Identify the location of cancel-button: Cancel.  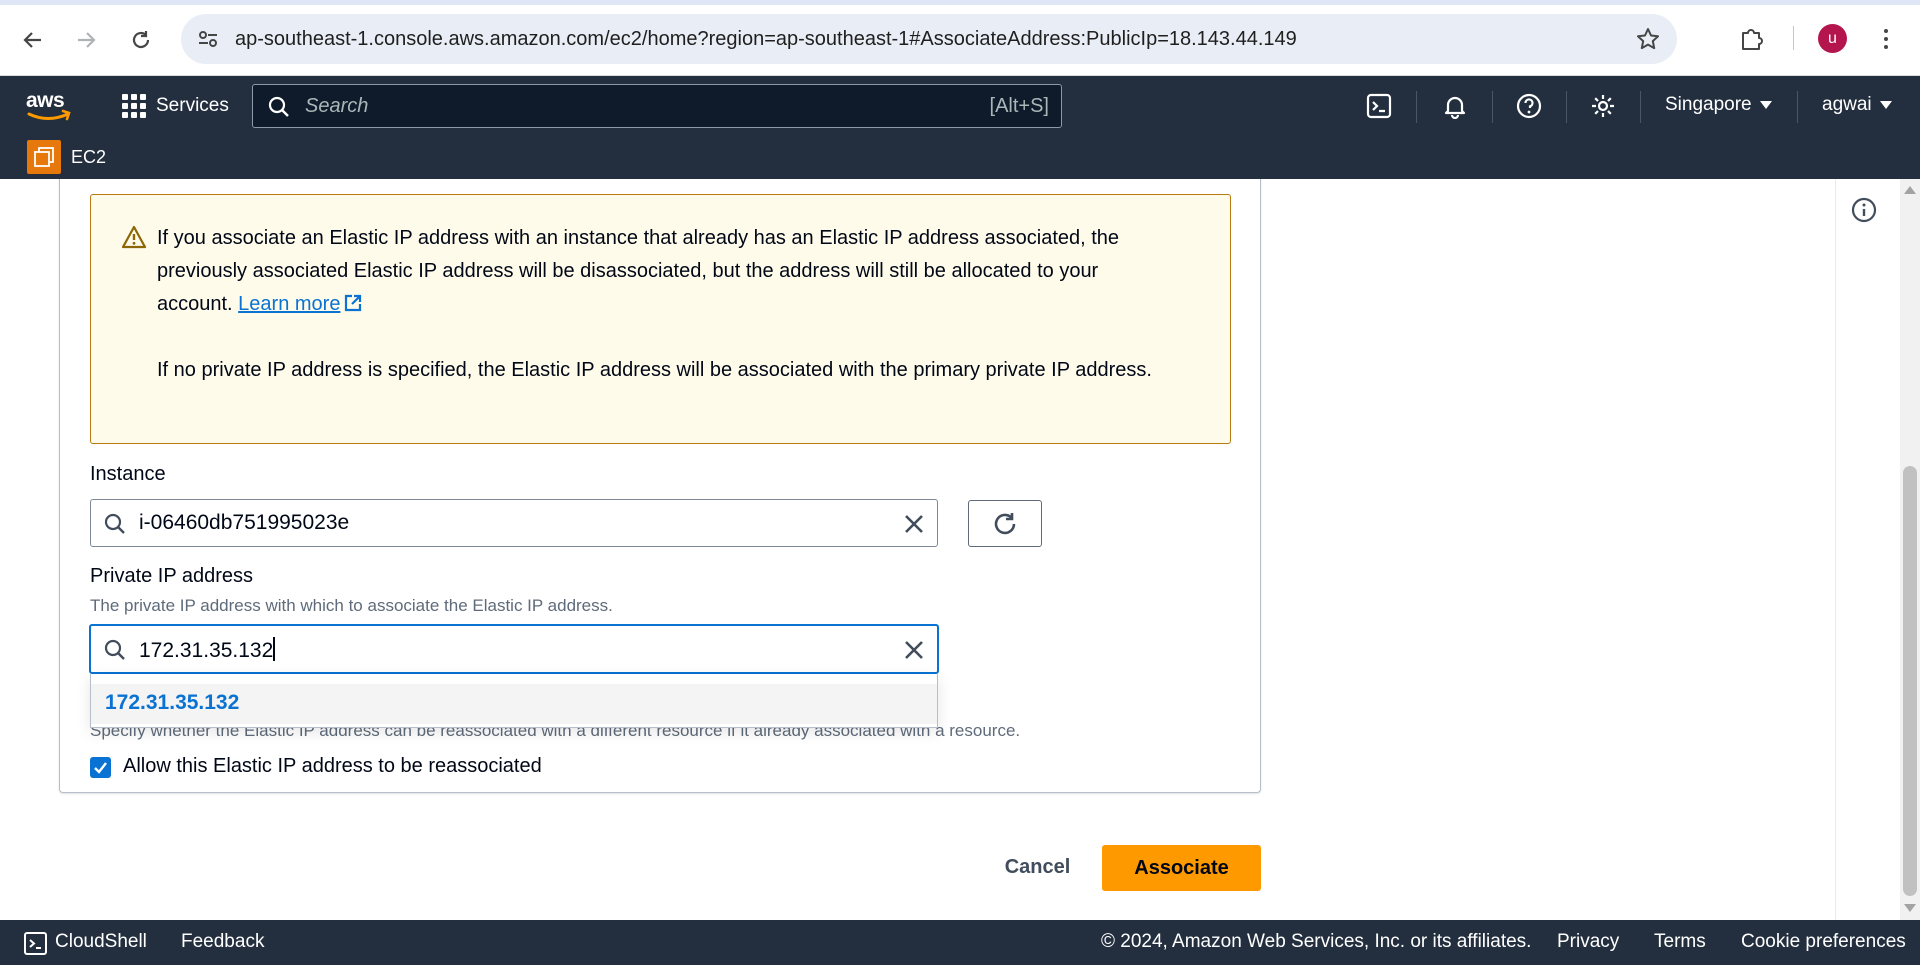
(1037, 867).